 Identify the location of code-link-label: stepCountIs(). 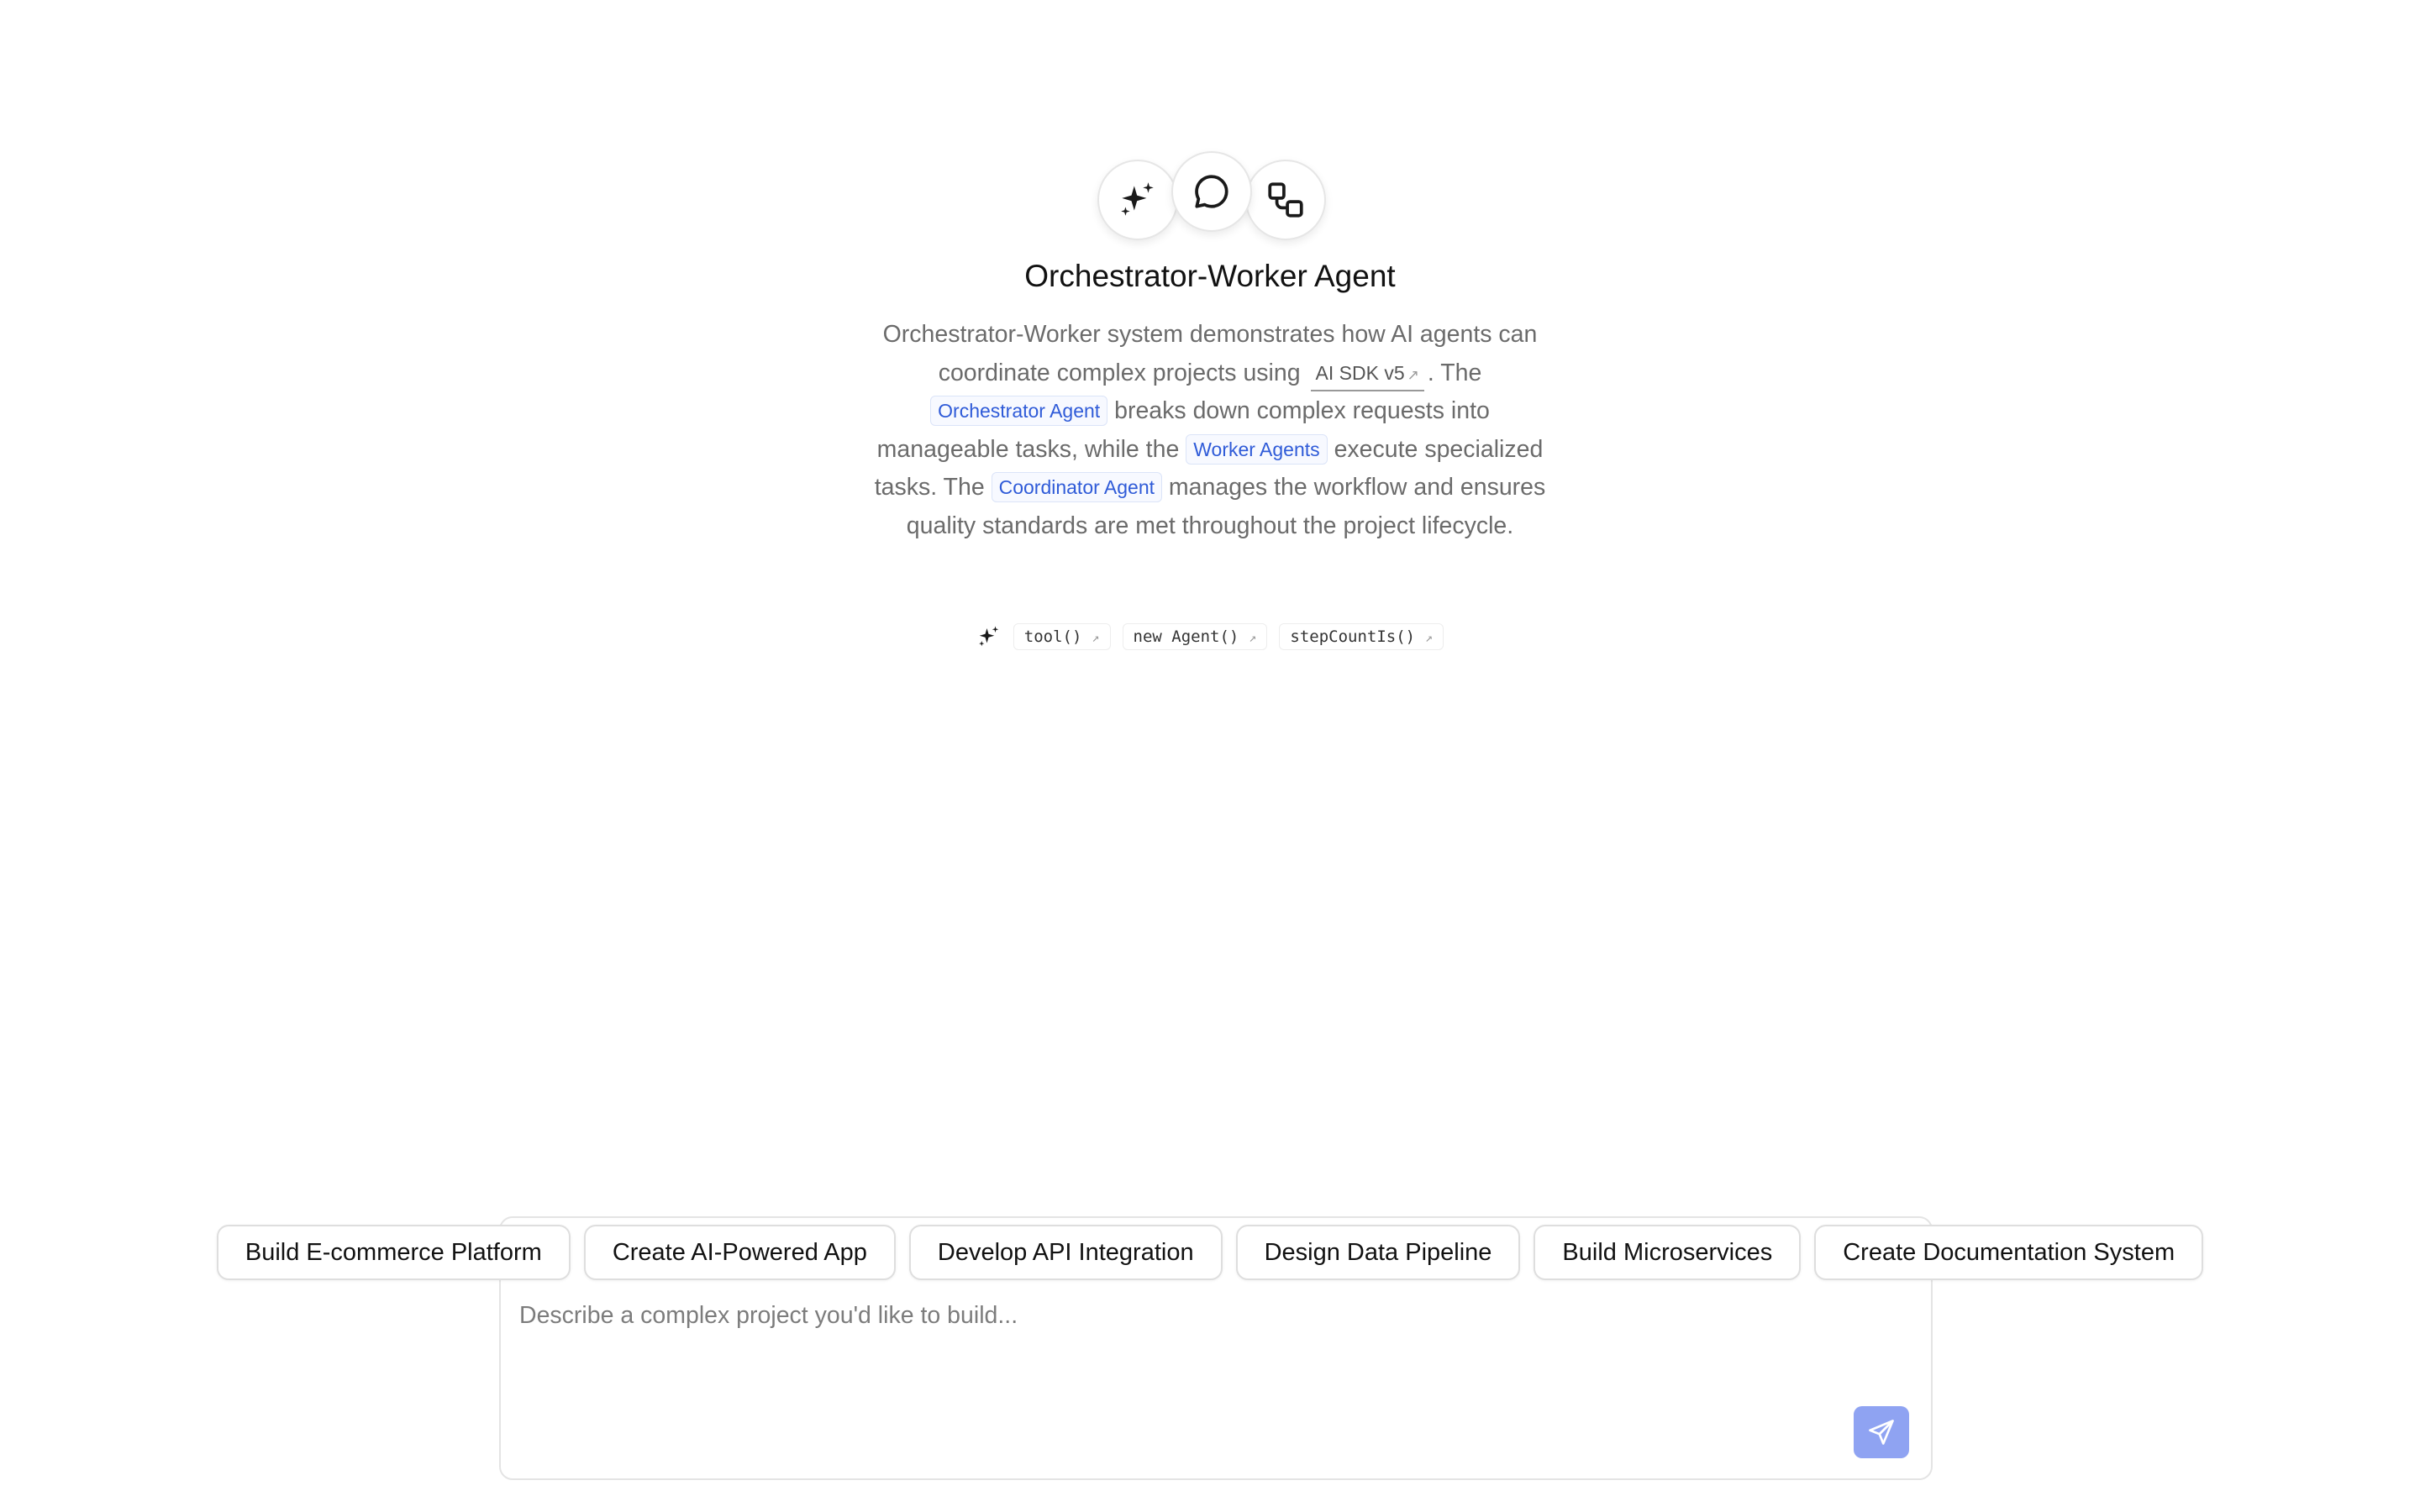
(1353, 636).